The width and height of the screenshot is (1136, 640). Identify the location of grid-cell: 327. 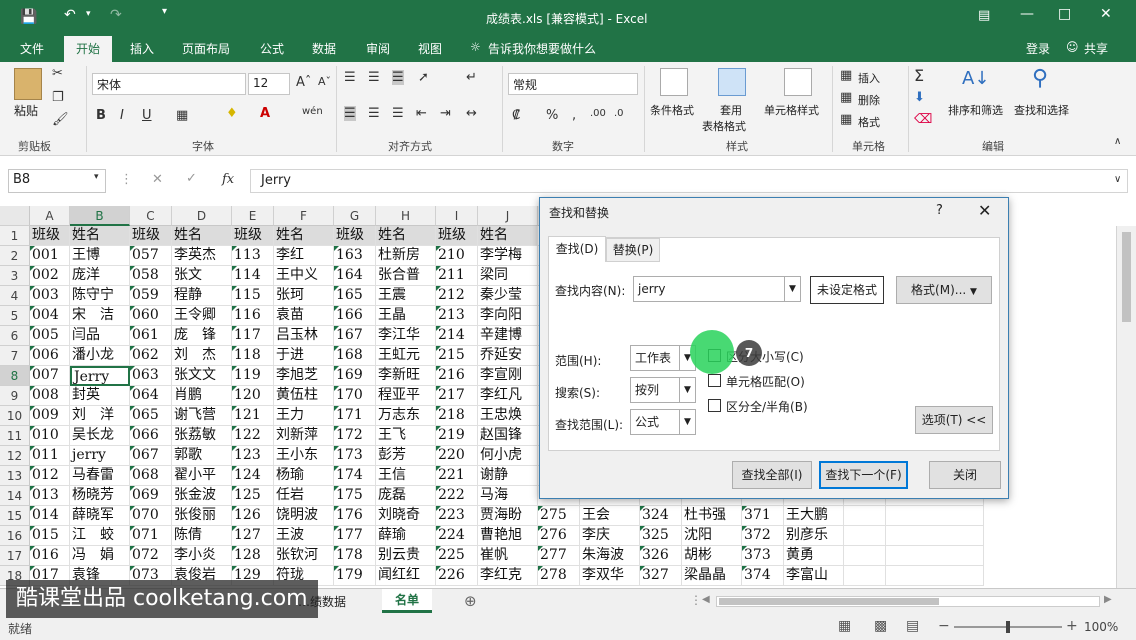
(661, 576).